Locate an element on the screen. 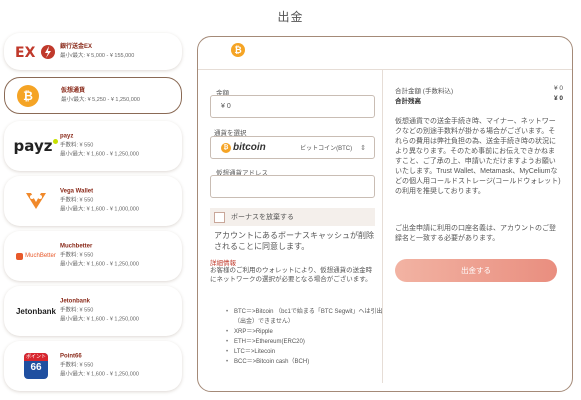 This screenshot has width=581, height=400. method-name: payz is located at coordinates (67, 136).